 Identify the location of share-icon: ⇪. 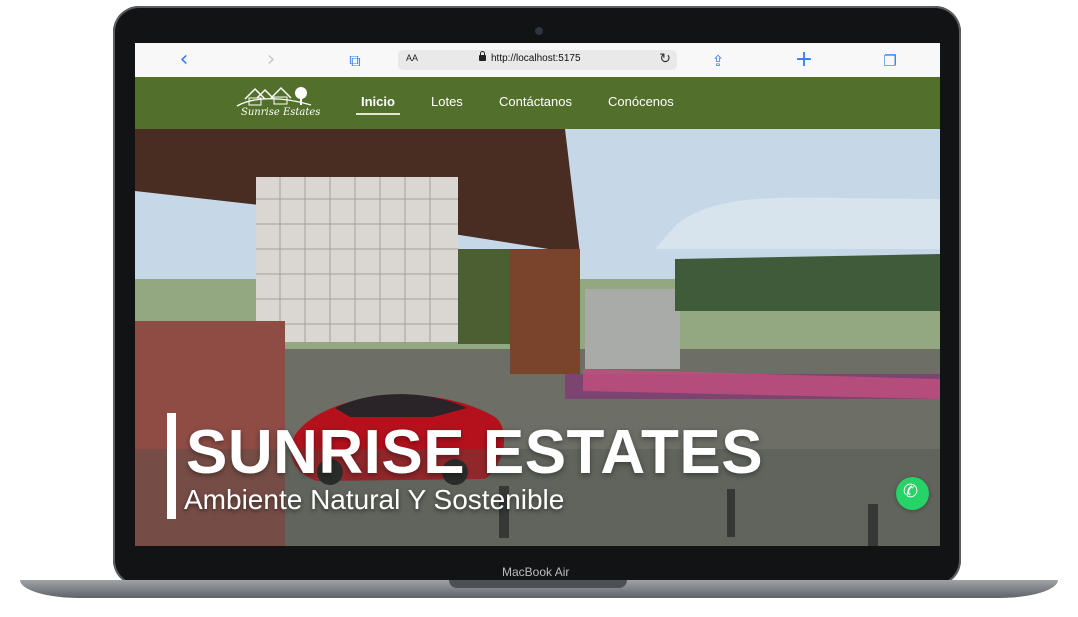
(718, 61).